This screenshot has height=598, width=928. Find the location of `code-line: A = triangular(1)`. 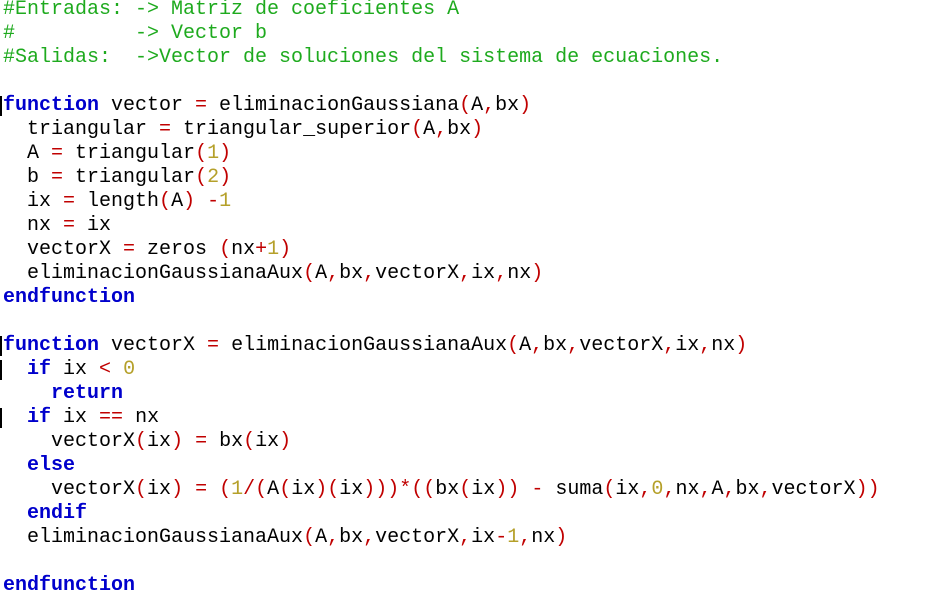

code-line: A = triangular(1) is located at coordinates (117, 154).